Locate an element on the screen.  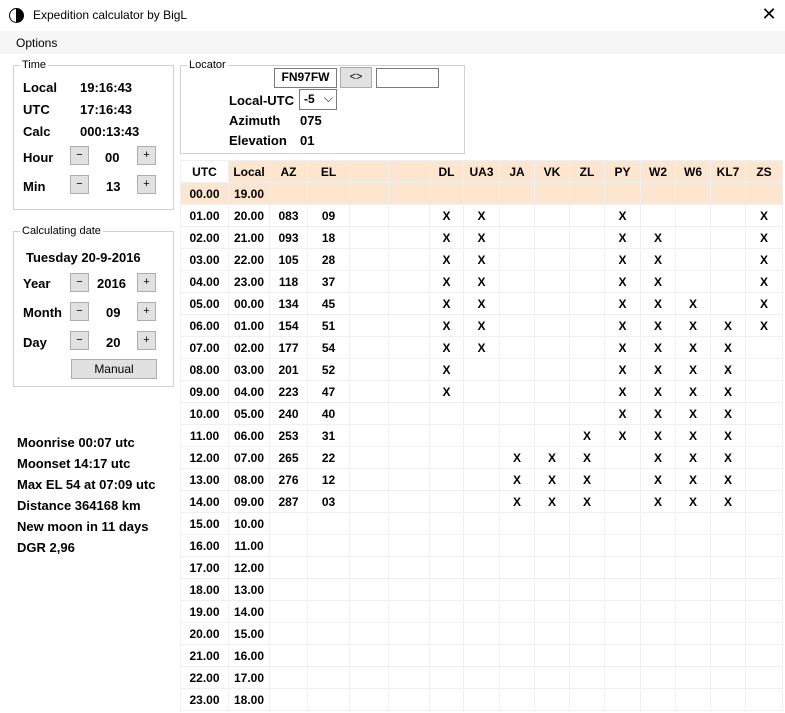
locator-input: FN97FW is located at coordinates (305, 78).